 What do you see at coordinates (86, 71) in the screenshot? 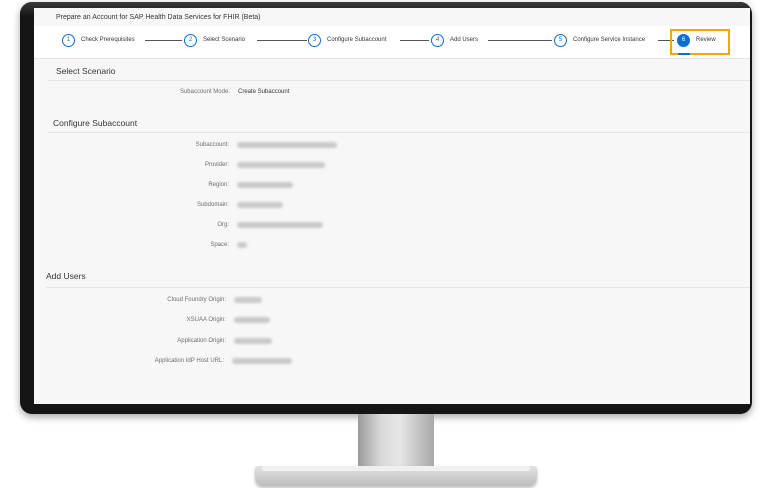
I see `section-title-select-scenario: Select Scenario` at bounding box center [86, 71].